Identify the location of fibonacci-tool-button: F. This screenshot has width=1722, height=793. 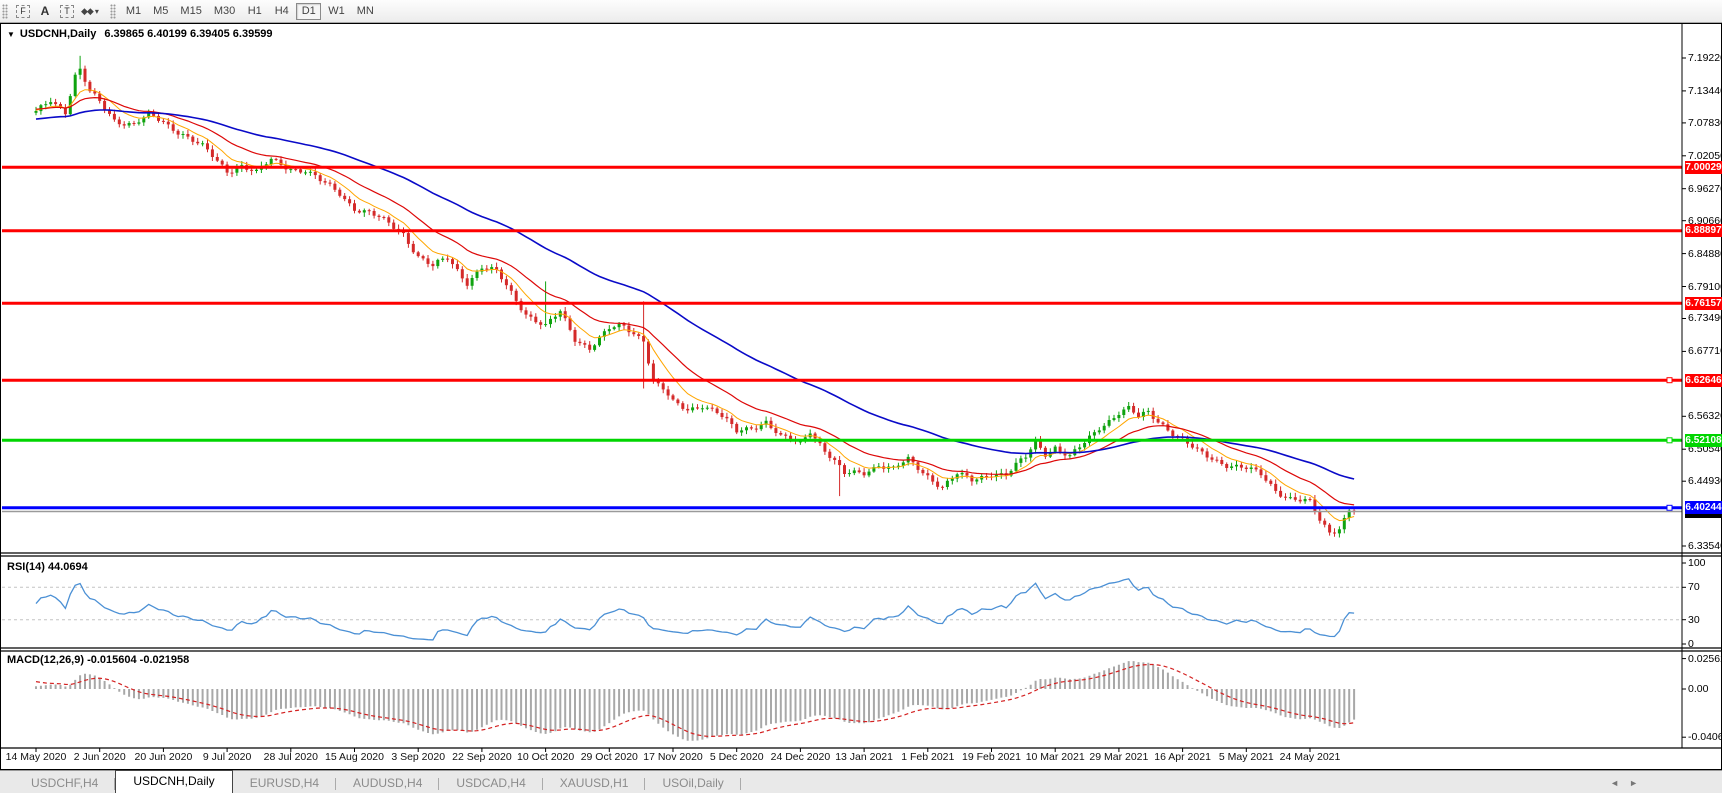
(23, 11).